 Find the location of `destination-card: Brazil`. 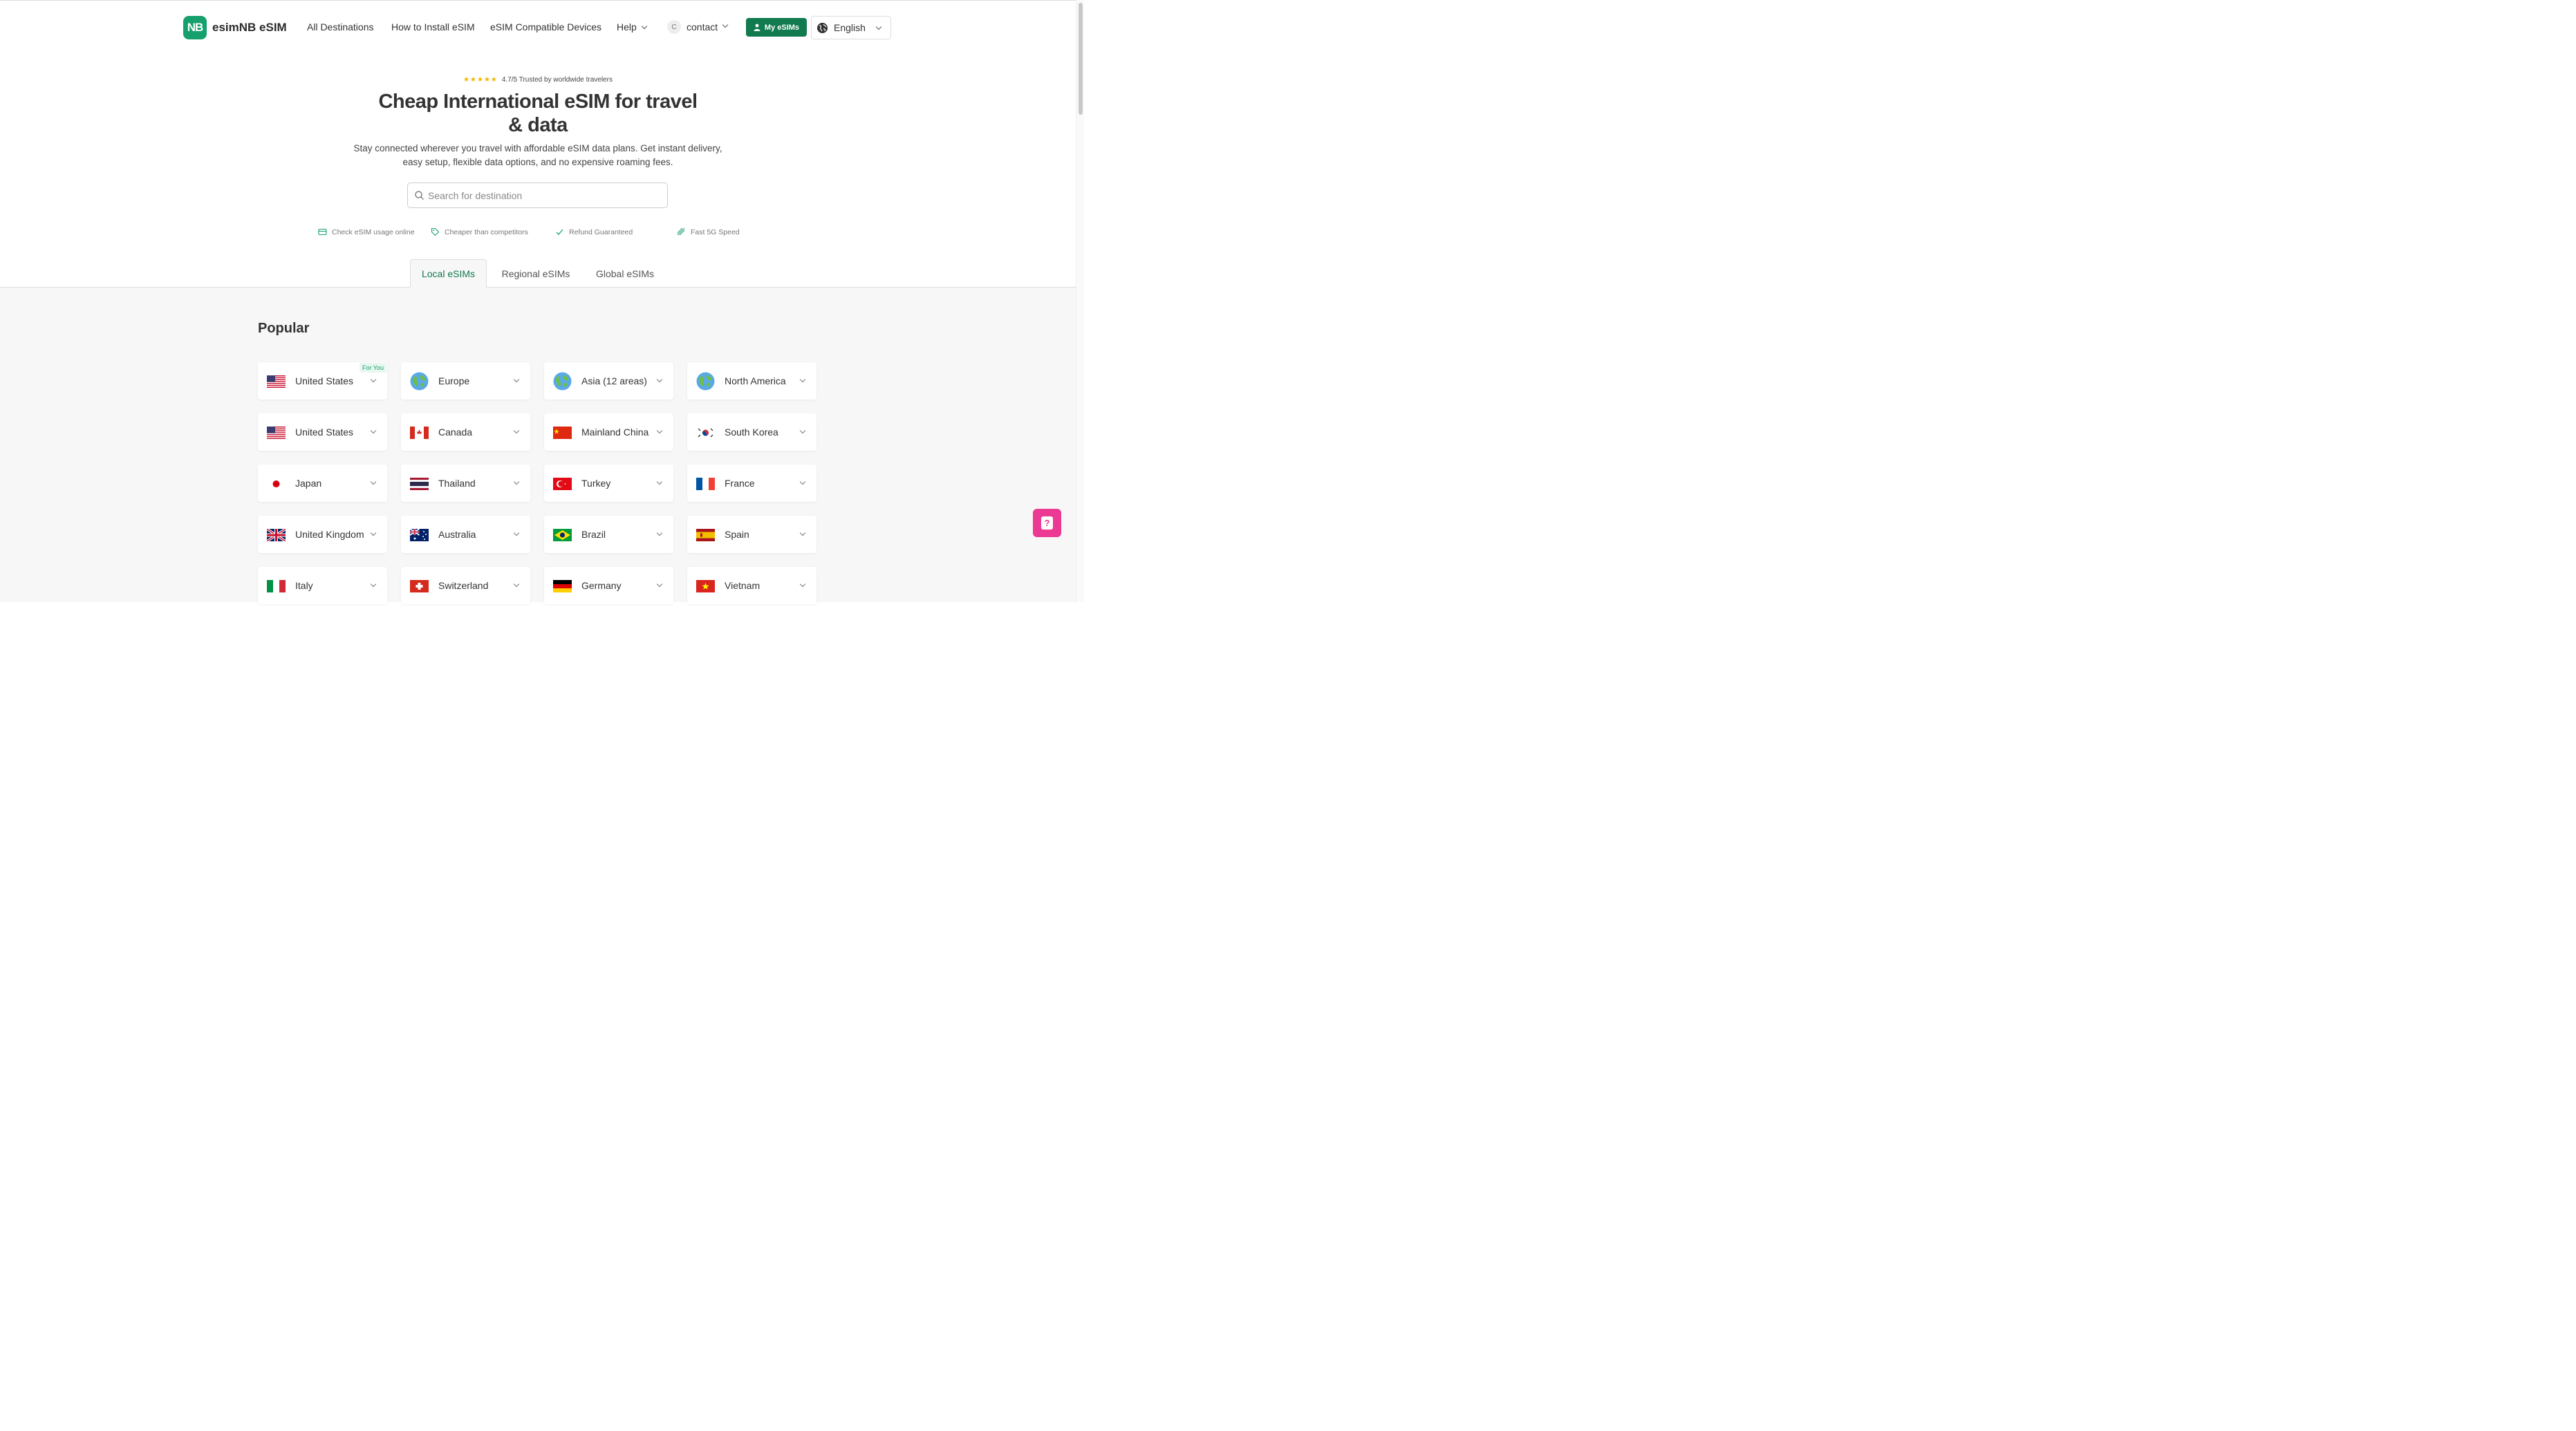

destination-card: Brazil is located at coordinates (608, 534).